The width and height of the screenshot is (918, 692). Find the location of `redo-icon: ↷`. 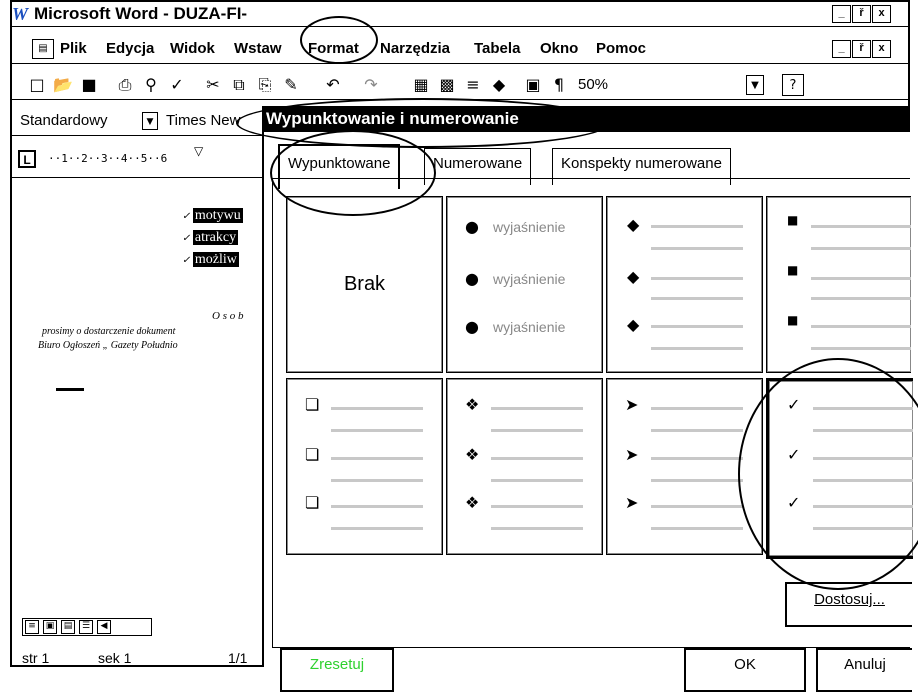

redo-icon: ↷ is located at coordinates (371, 85).